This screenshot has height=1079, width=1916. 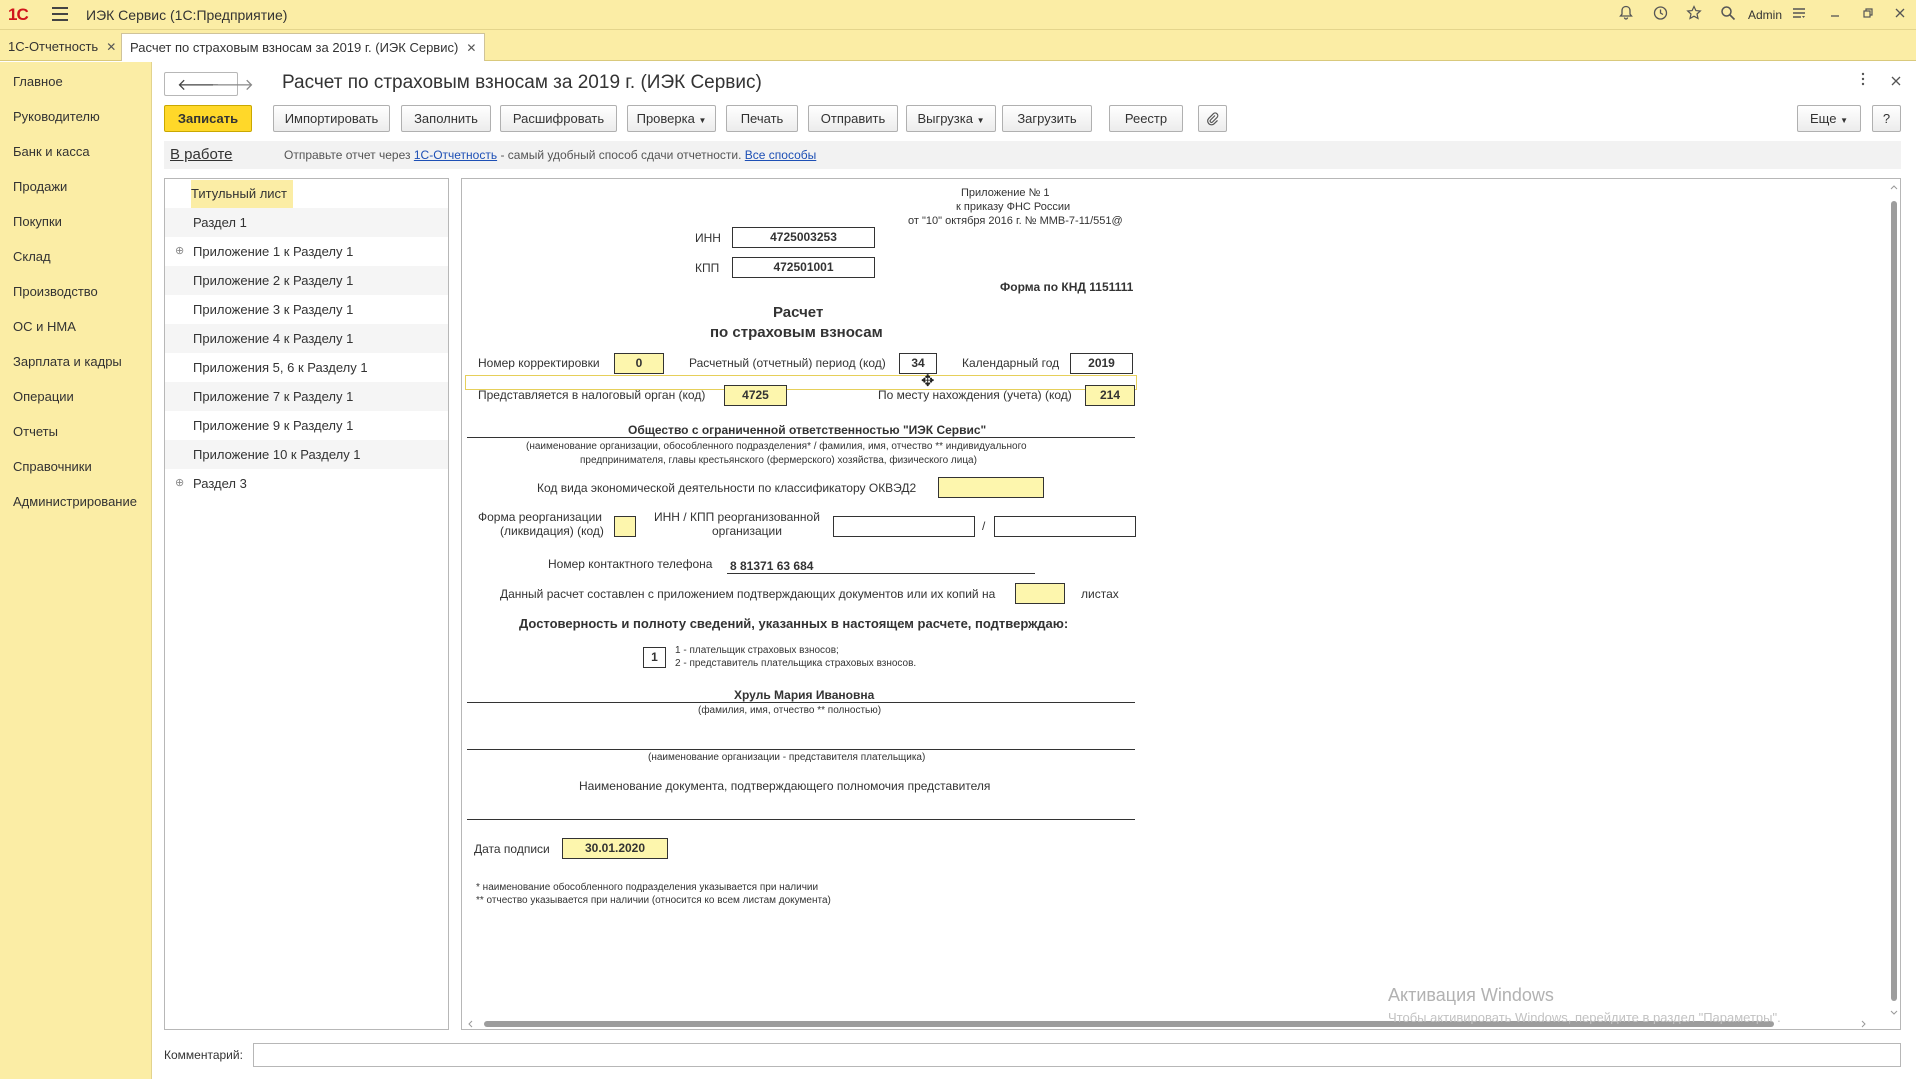 What do you see at coordinates (790, 710) in the screenshot?
I see `signer-note: (фамилия, имя, отчество ** полностью)` at bounding box center [790, 710].